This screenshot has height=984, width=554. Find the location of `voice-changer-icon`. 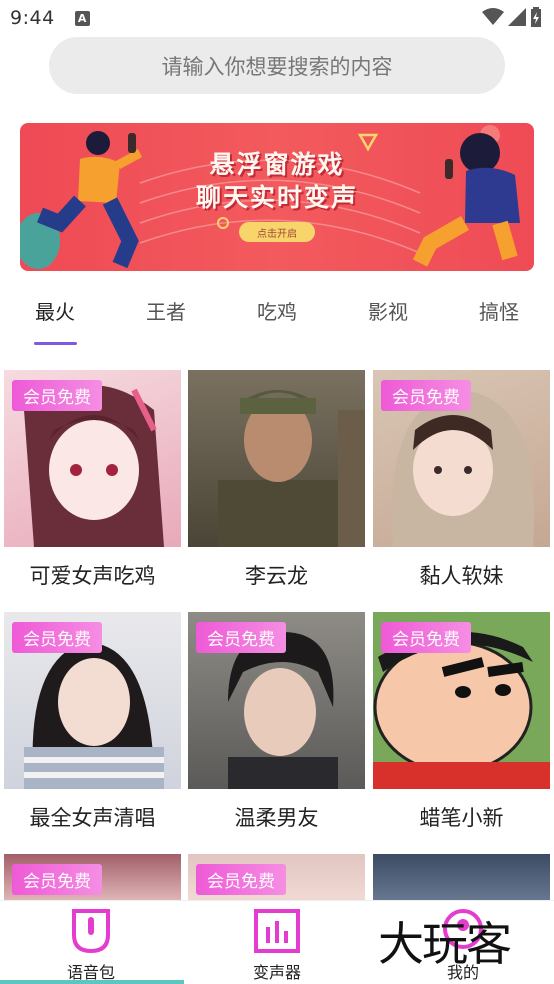

voice-changer-icon is located at coordinates (277, 931).